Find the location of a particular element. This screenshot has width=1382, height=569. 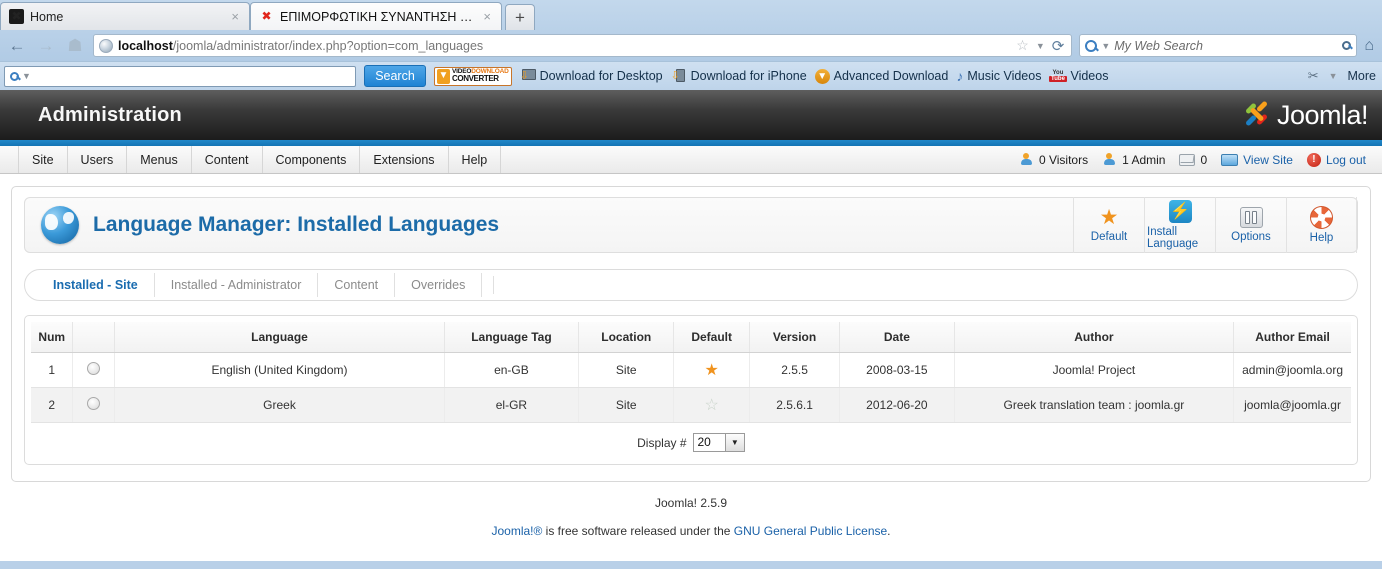

column-header-author-email: Author Email is located at coordinates (1292, 337).